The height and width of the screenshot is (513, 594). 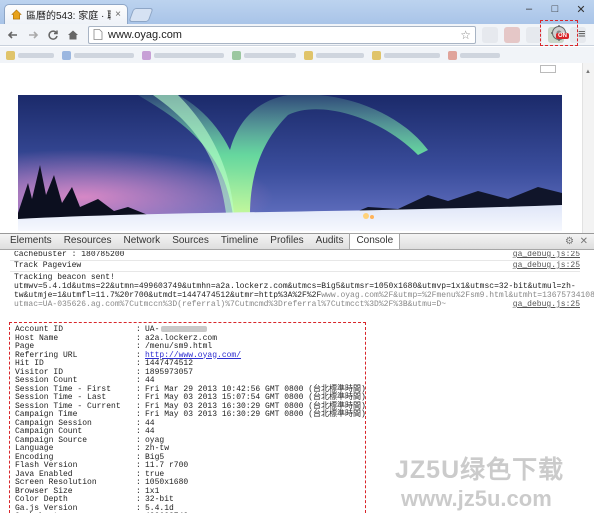 I want to click on tab-elements: Elements, so click(x=31, y=242).